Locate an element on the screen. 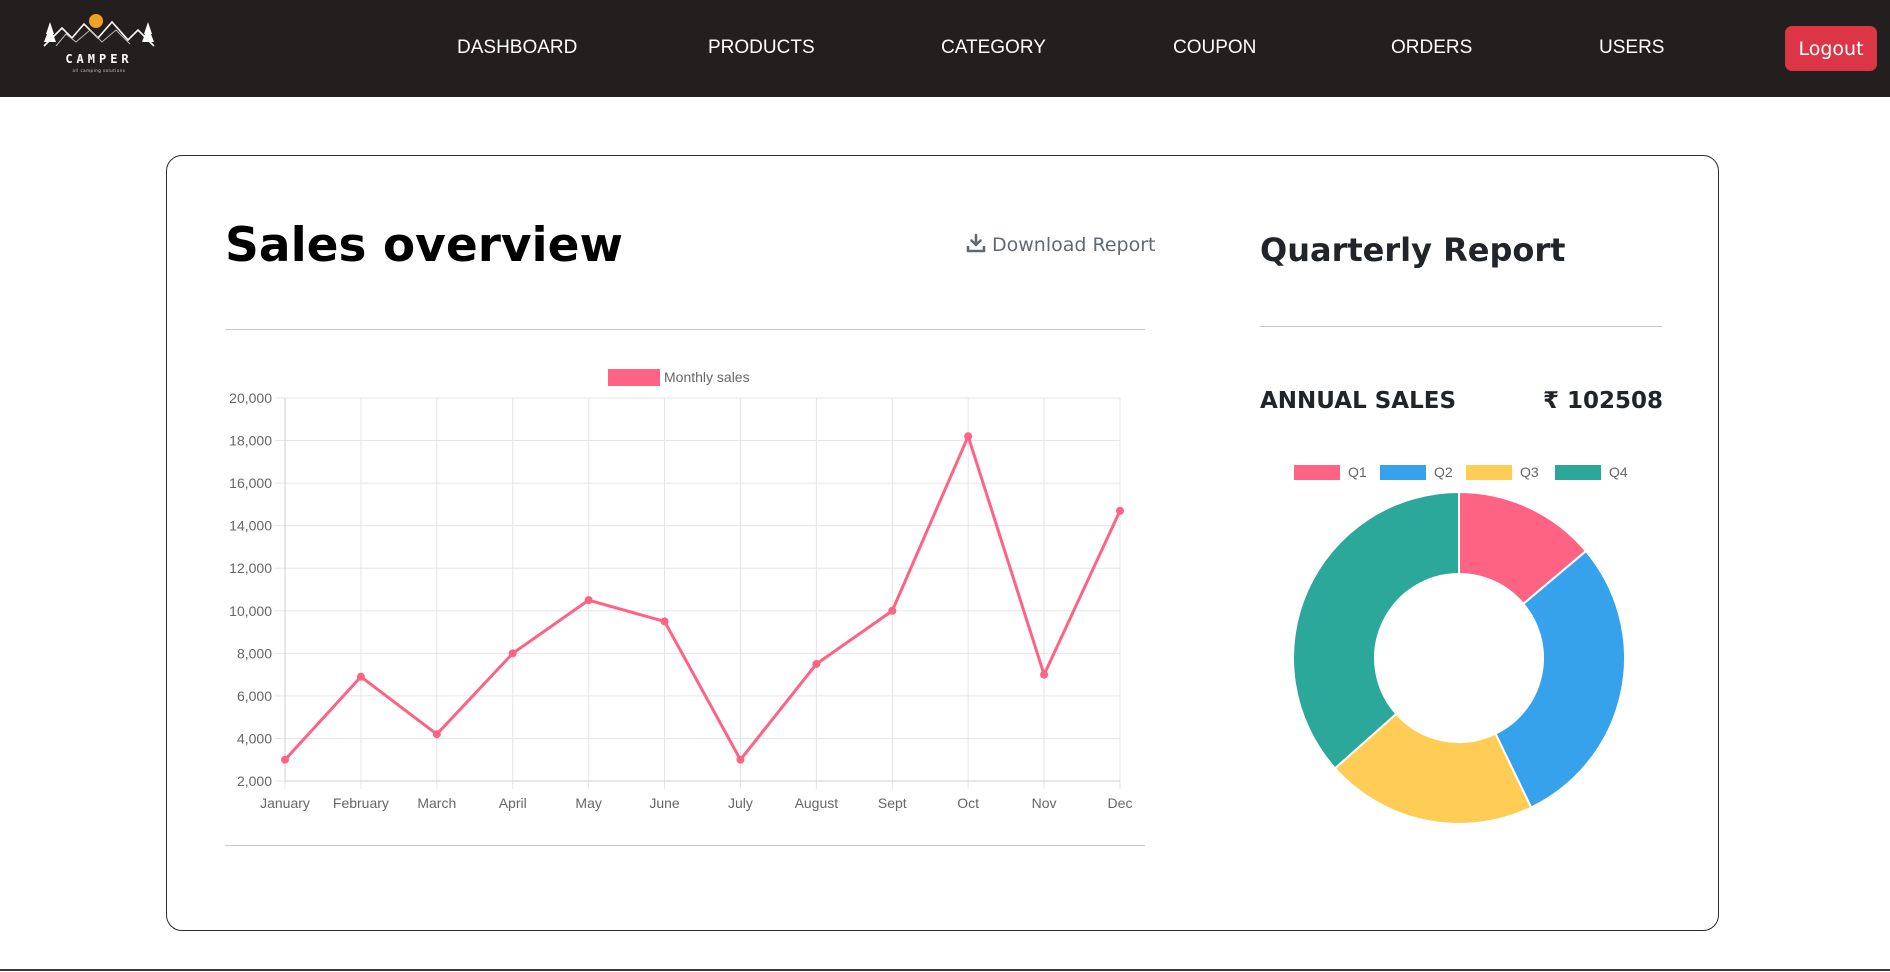 Image resolution: width=1890 pixels, height=972 pixels. data-point-may is located at coordinates (588, 600).